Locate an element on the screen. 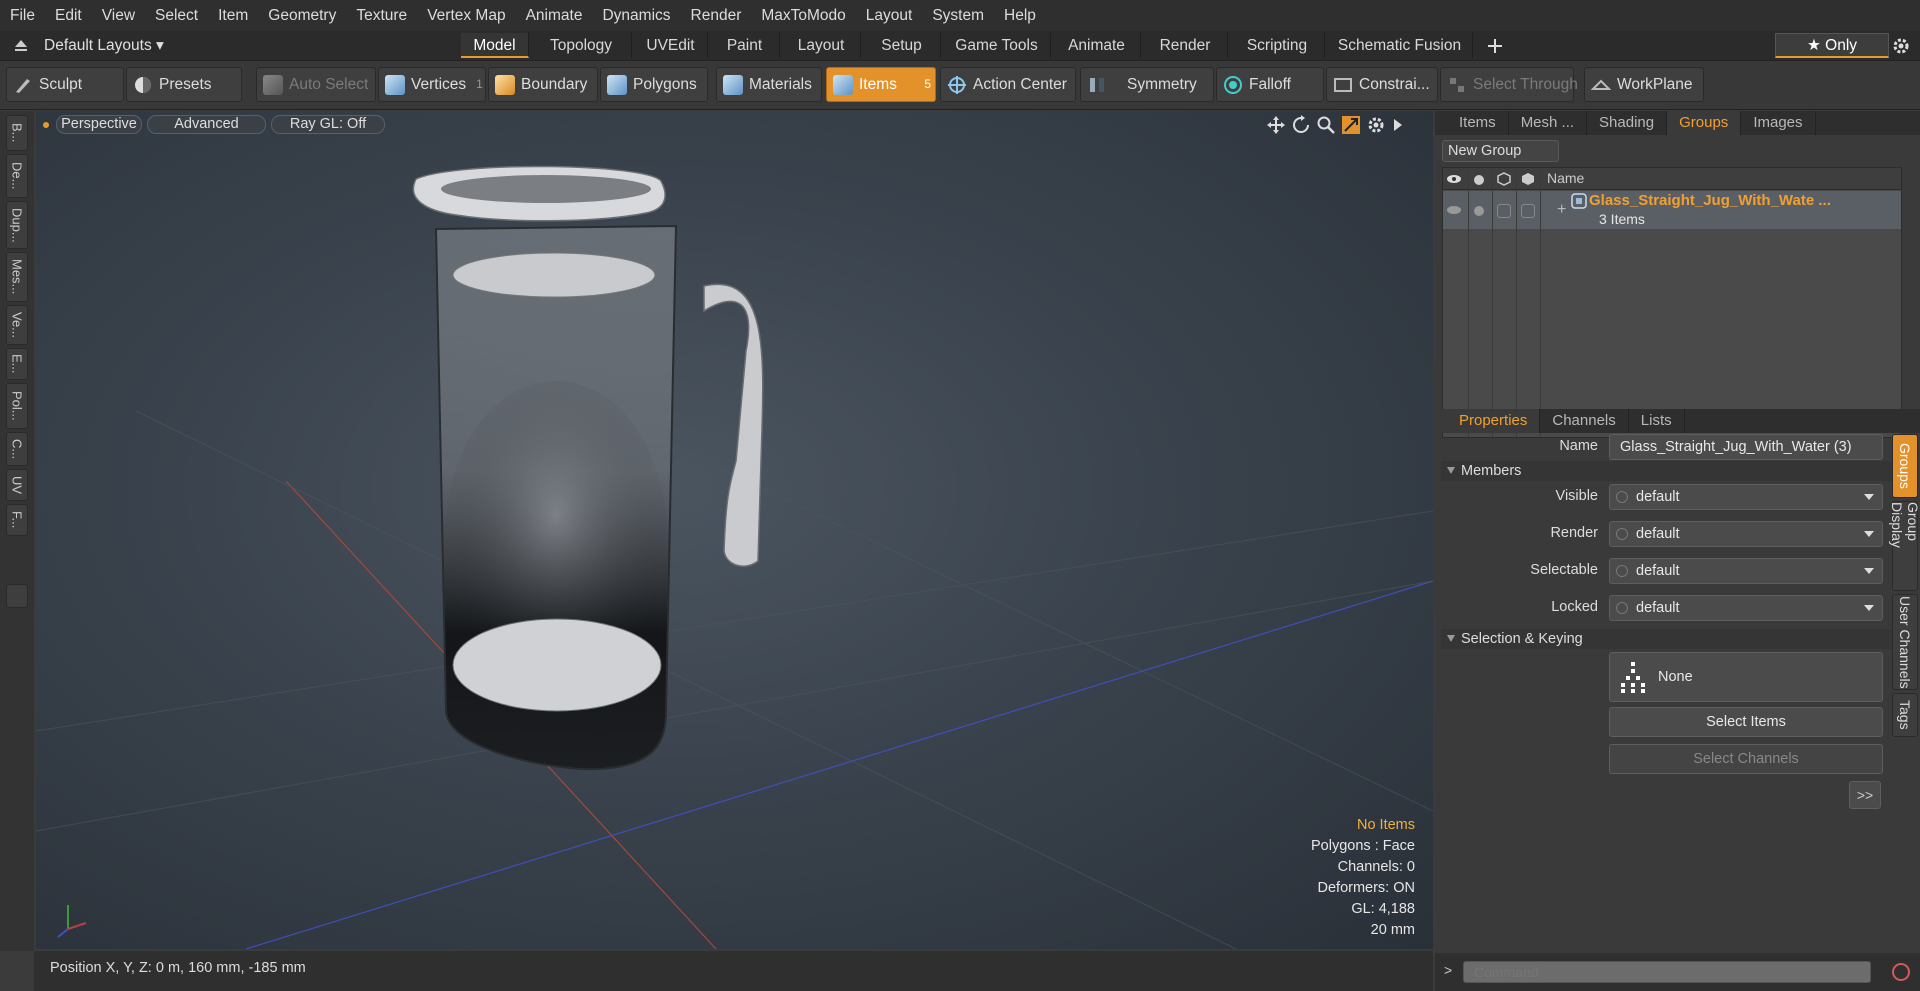  menu-item: Item is located at coordinates (233, 15).